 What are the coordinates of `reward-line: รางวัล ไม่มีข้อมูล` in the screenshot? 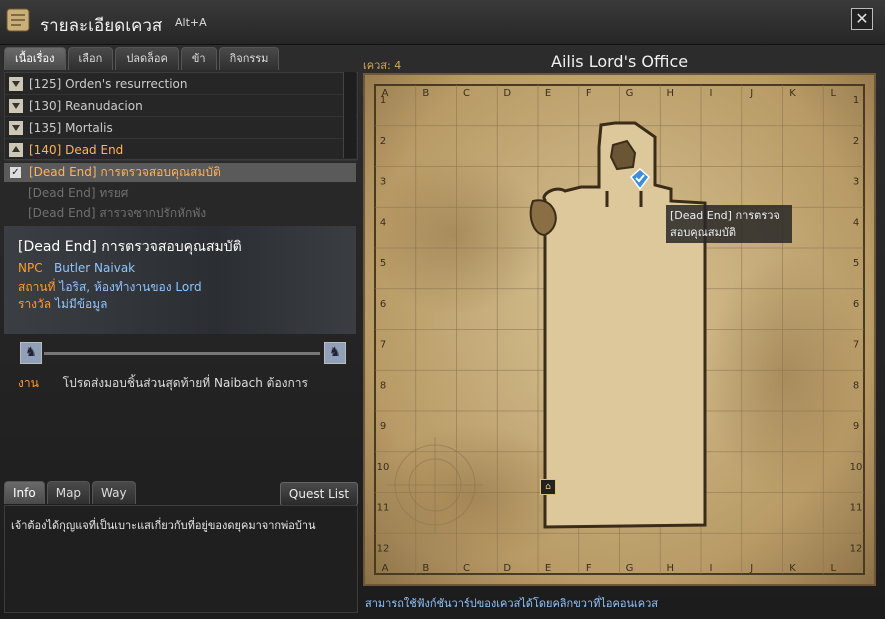 It's located at (63, 304).